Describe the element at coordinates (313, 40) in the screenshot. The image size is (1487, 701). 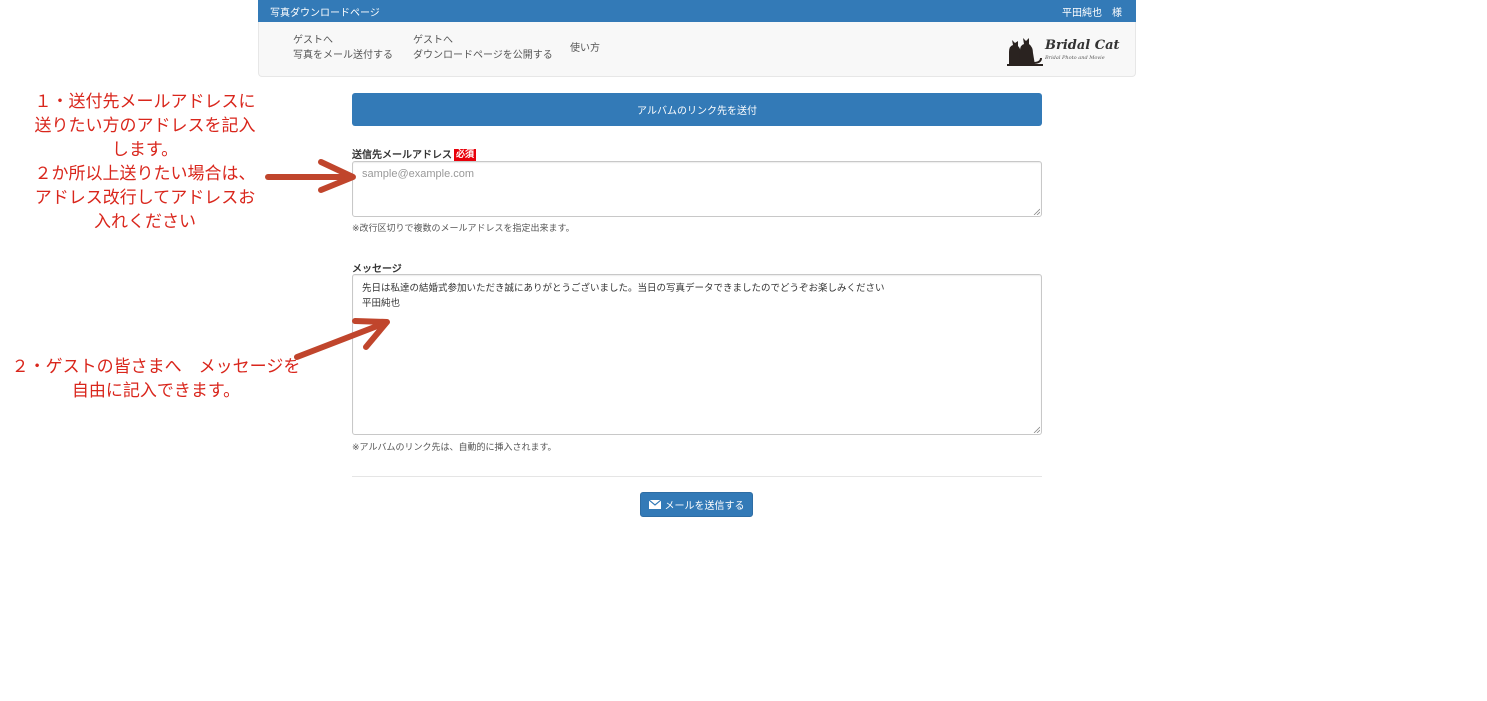
I see `nav-guest-email-line1: ゲストへ` at that location.